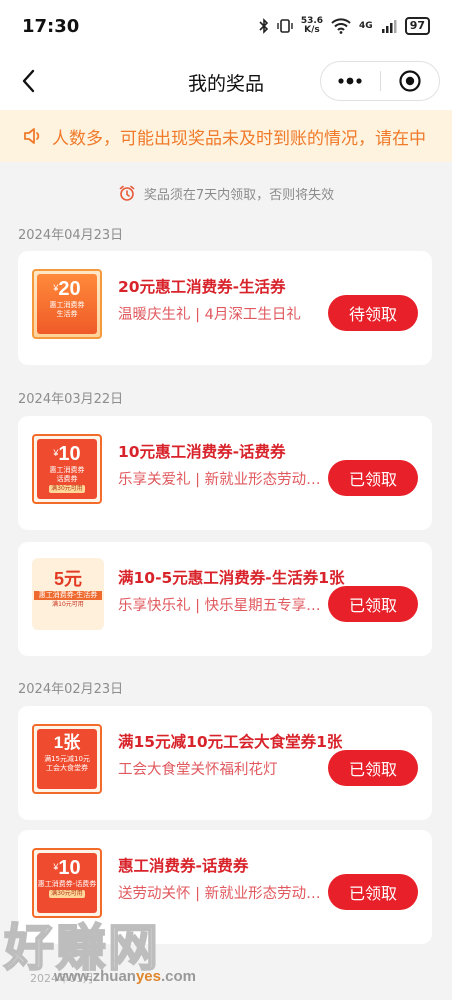 This screenshot has height=1000, width=452. I want to click on status-icons: 53.6 K/s 4G 97, so click(344, 26).